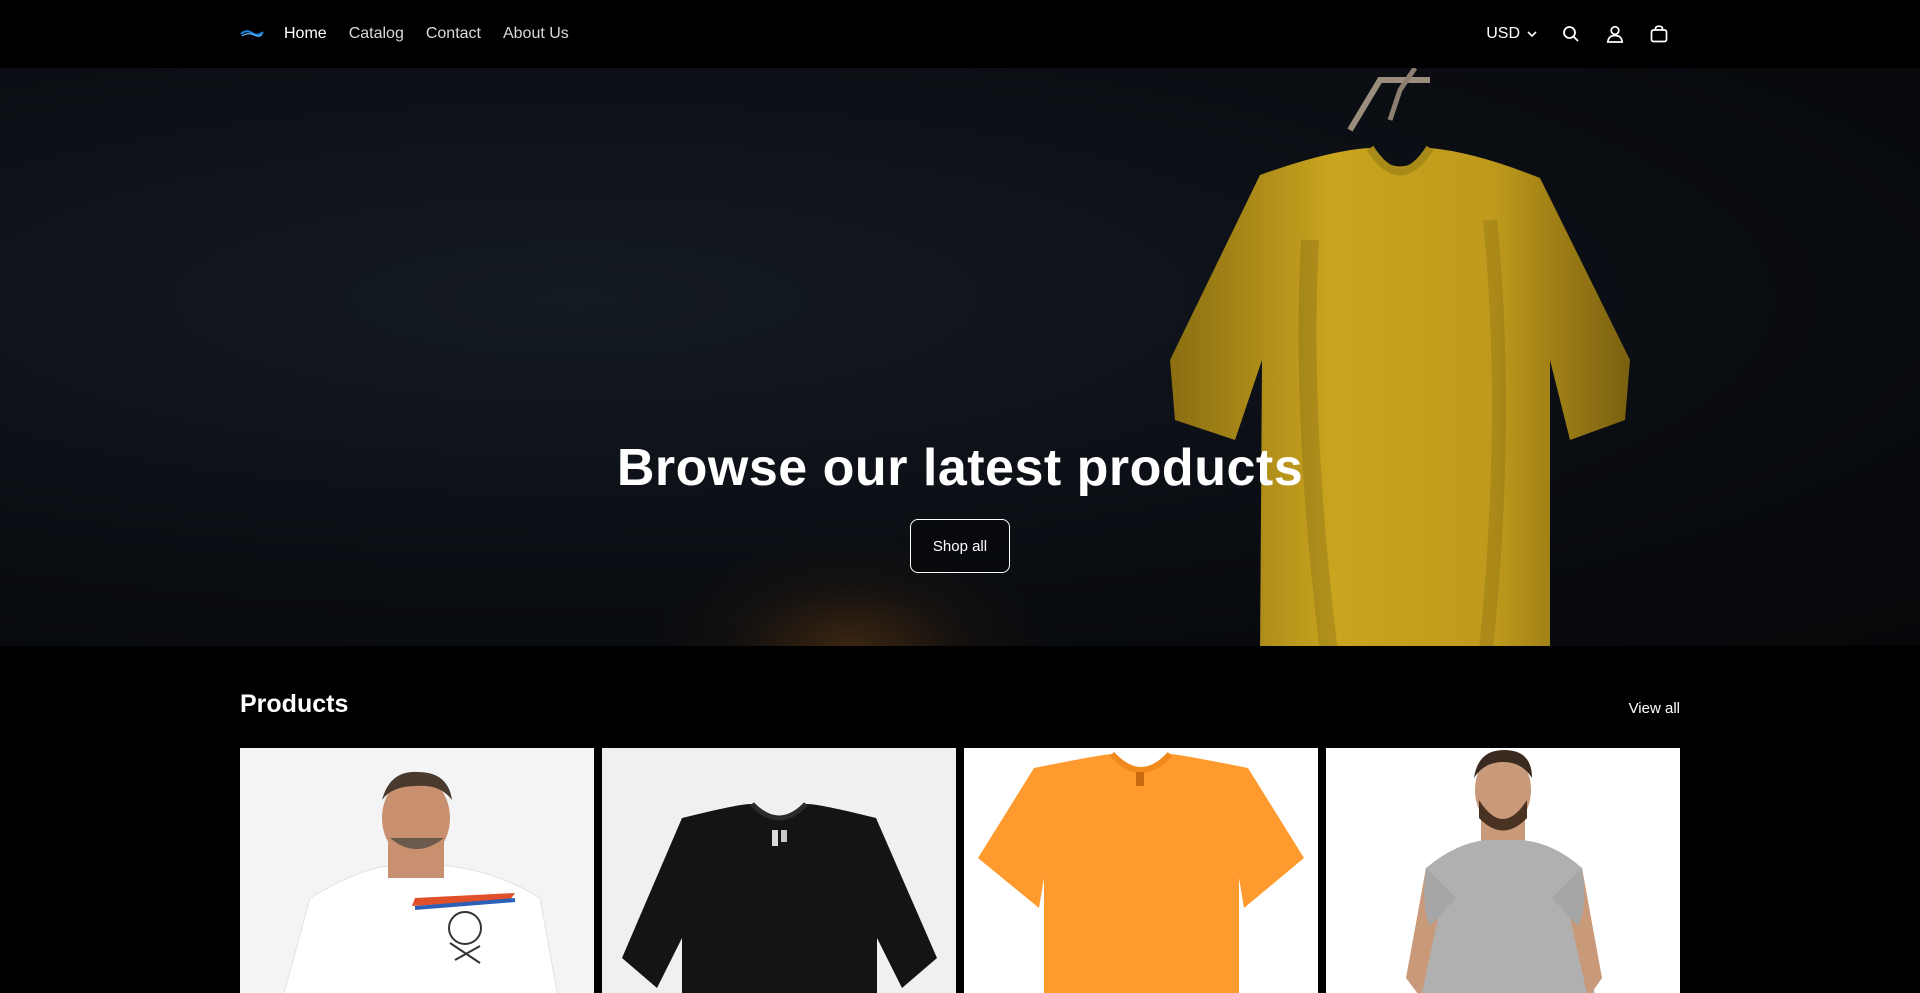 The image size is (1920, 993). What do you see at coordinates (960, 468) in the screenshot?
I see `hero-title: Browse our latest products` at bounding box center [960, 468].